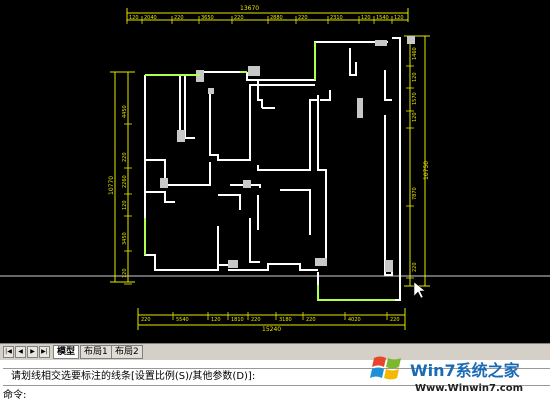 The height and width of the screenshot is (404, 550). Describe the element at coordinates (127, 352) in the screenshot. I see `tab-layout2: 布局2` at that location.